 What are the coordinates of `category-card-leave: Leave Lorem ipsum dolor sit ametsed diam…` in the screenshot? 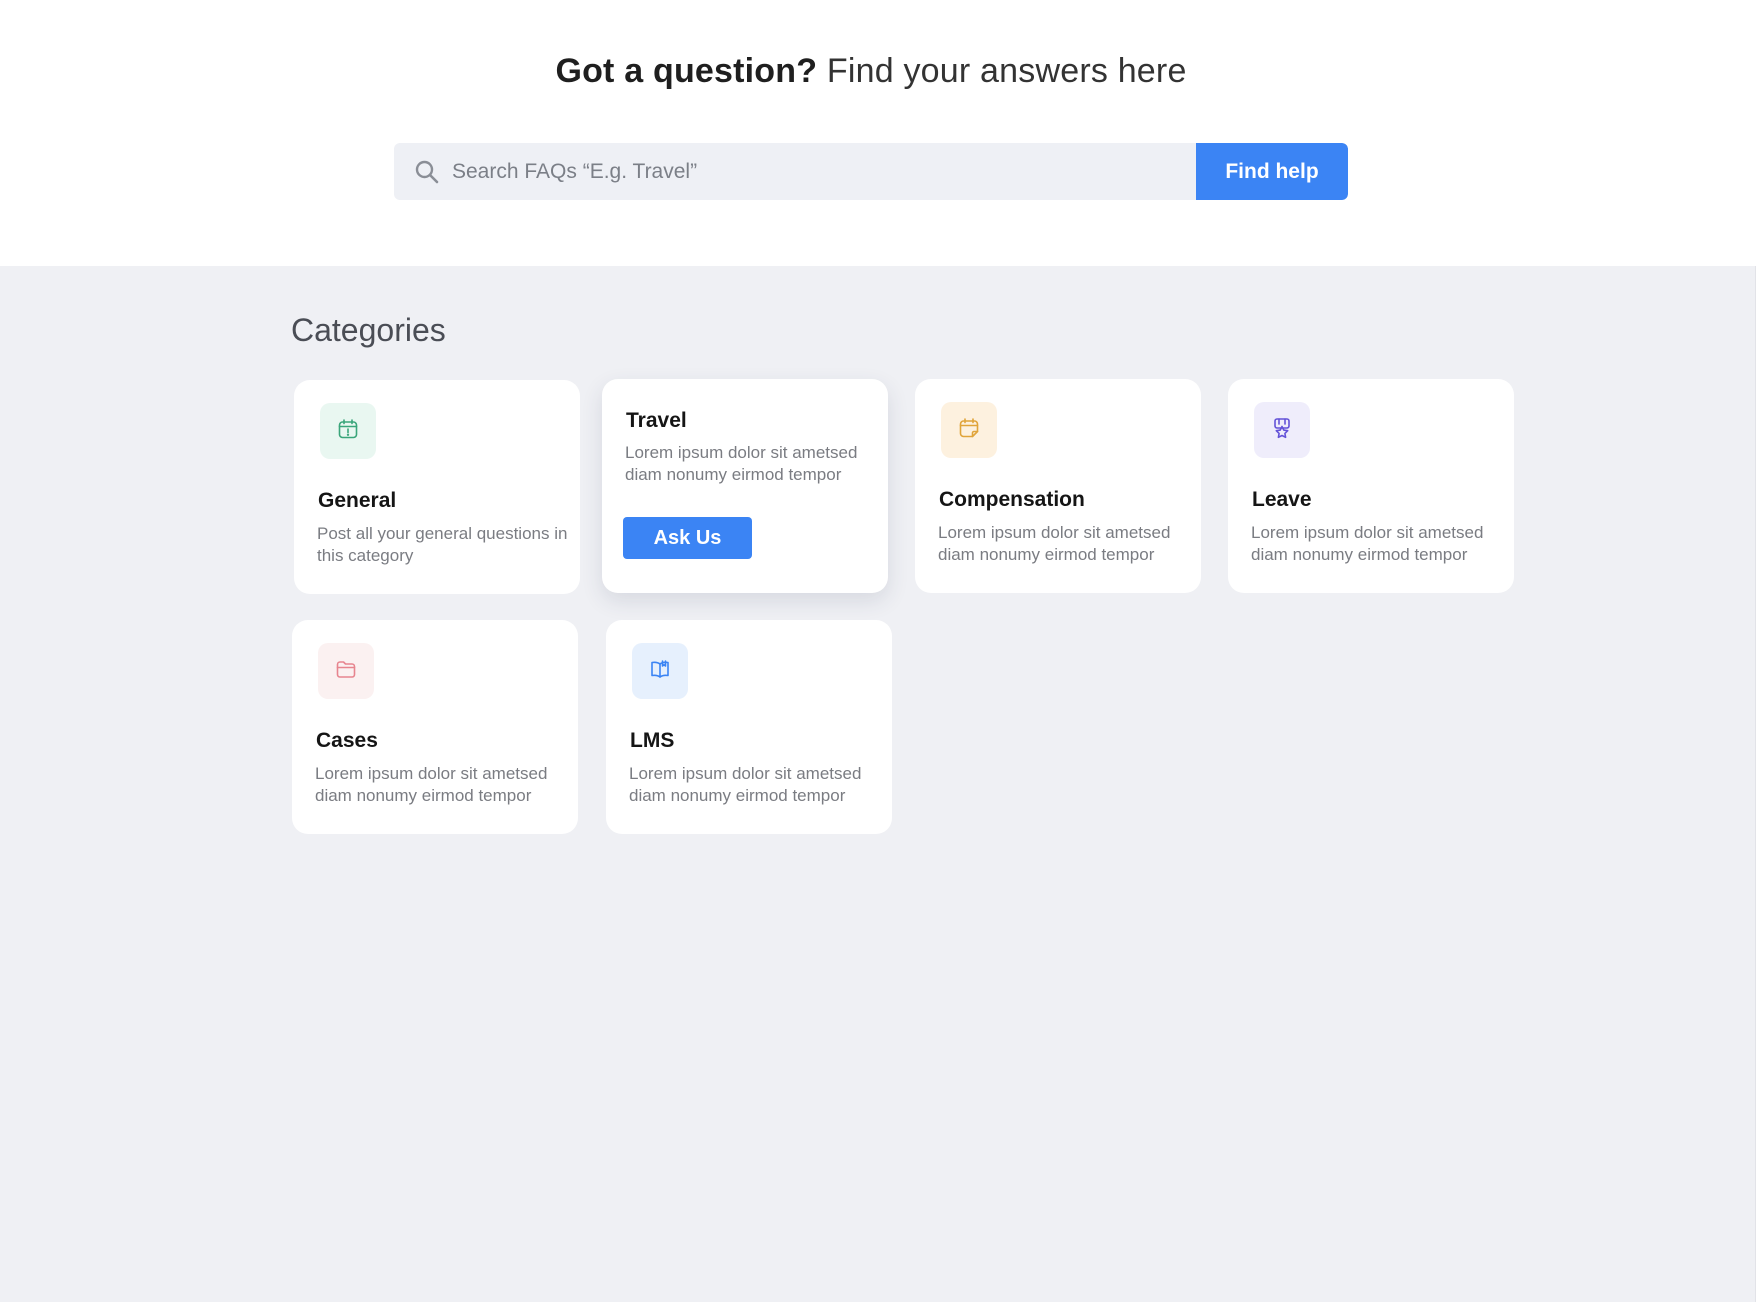 It's located at (1371, 486).